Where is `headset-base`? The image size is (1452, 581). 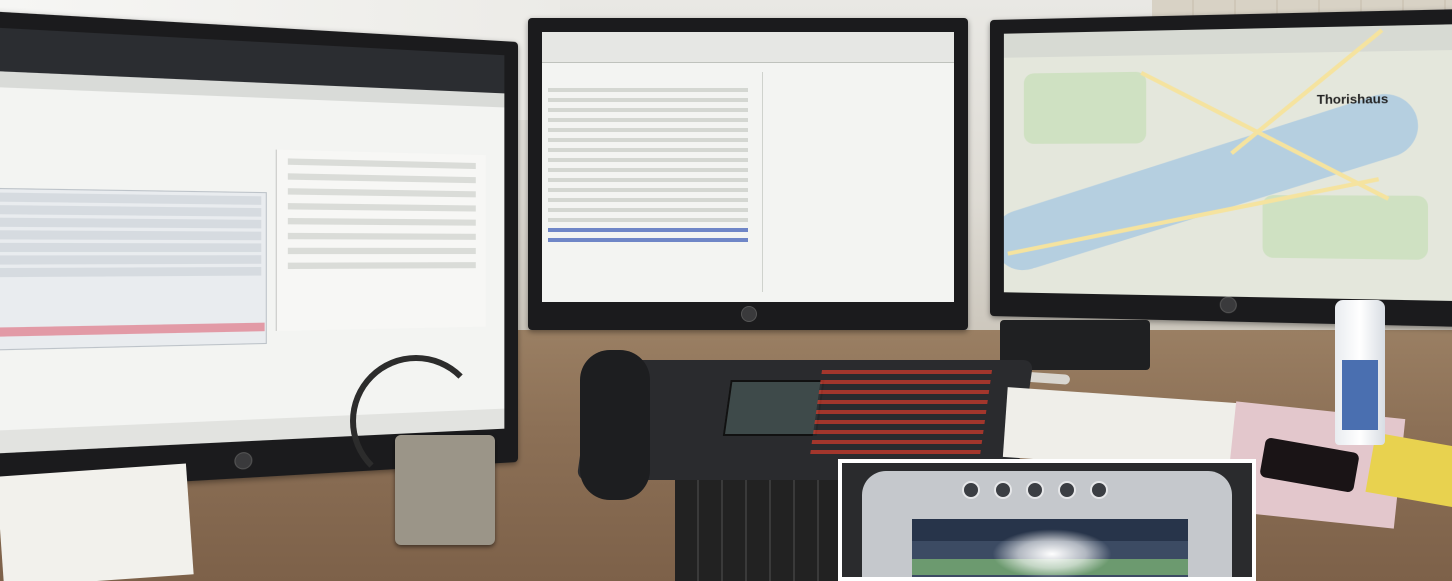 headset-base is located at coordinates (445, 490).